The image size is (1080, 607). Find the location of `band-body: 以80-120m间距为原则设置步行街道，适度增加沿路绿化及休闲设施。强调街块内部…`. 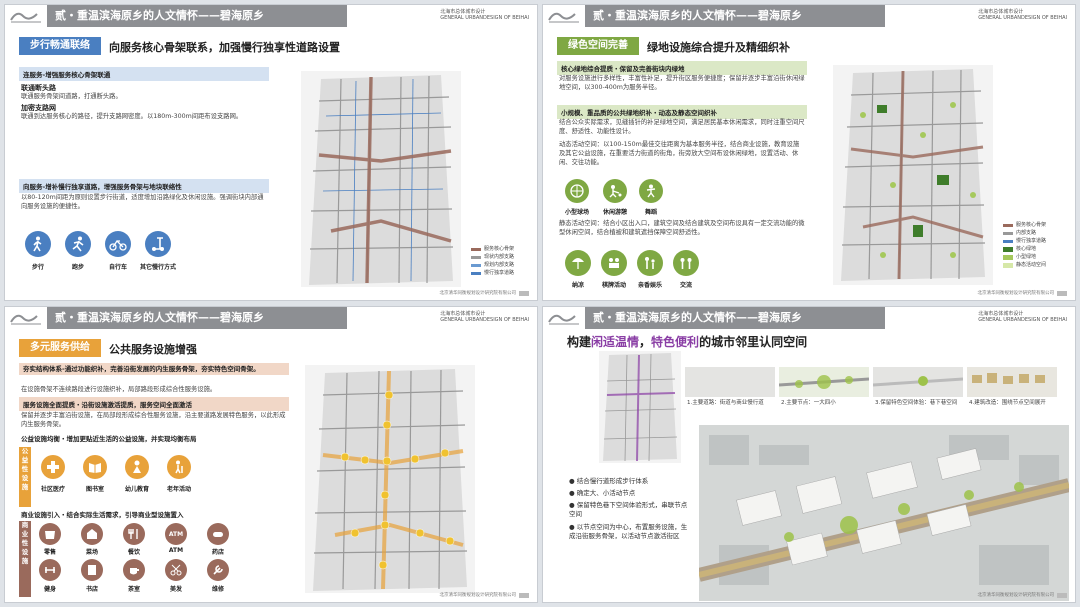

band-body: 以80-120m间距为原则设置步行街道，适度增加沿路绿化及休闲设施。强调街块内部… is located at coordinates (142, 202).